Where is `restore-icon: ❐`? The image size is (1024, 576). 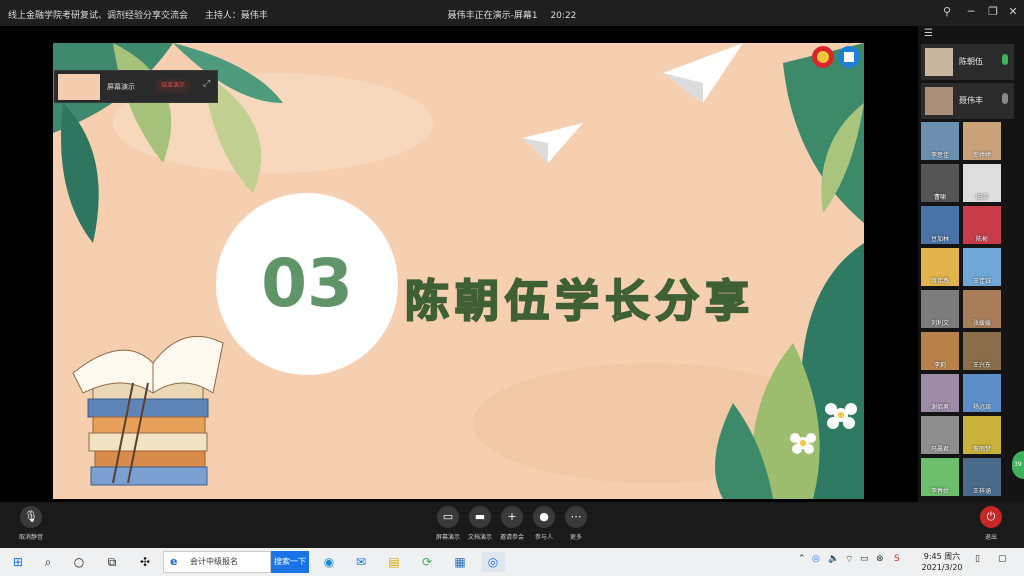 restore-icon: ❐ is located at coordinates (993, 12).